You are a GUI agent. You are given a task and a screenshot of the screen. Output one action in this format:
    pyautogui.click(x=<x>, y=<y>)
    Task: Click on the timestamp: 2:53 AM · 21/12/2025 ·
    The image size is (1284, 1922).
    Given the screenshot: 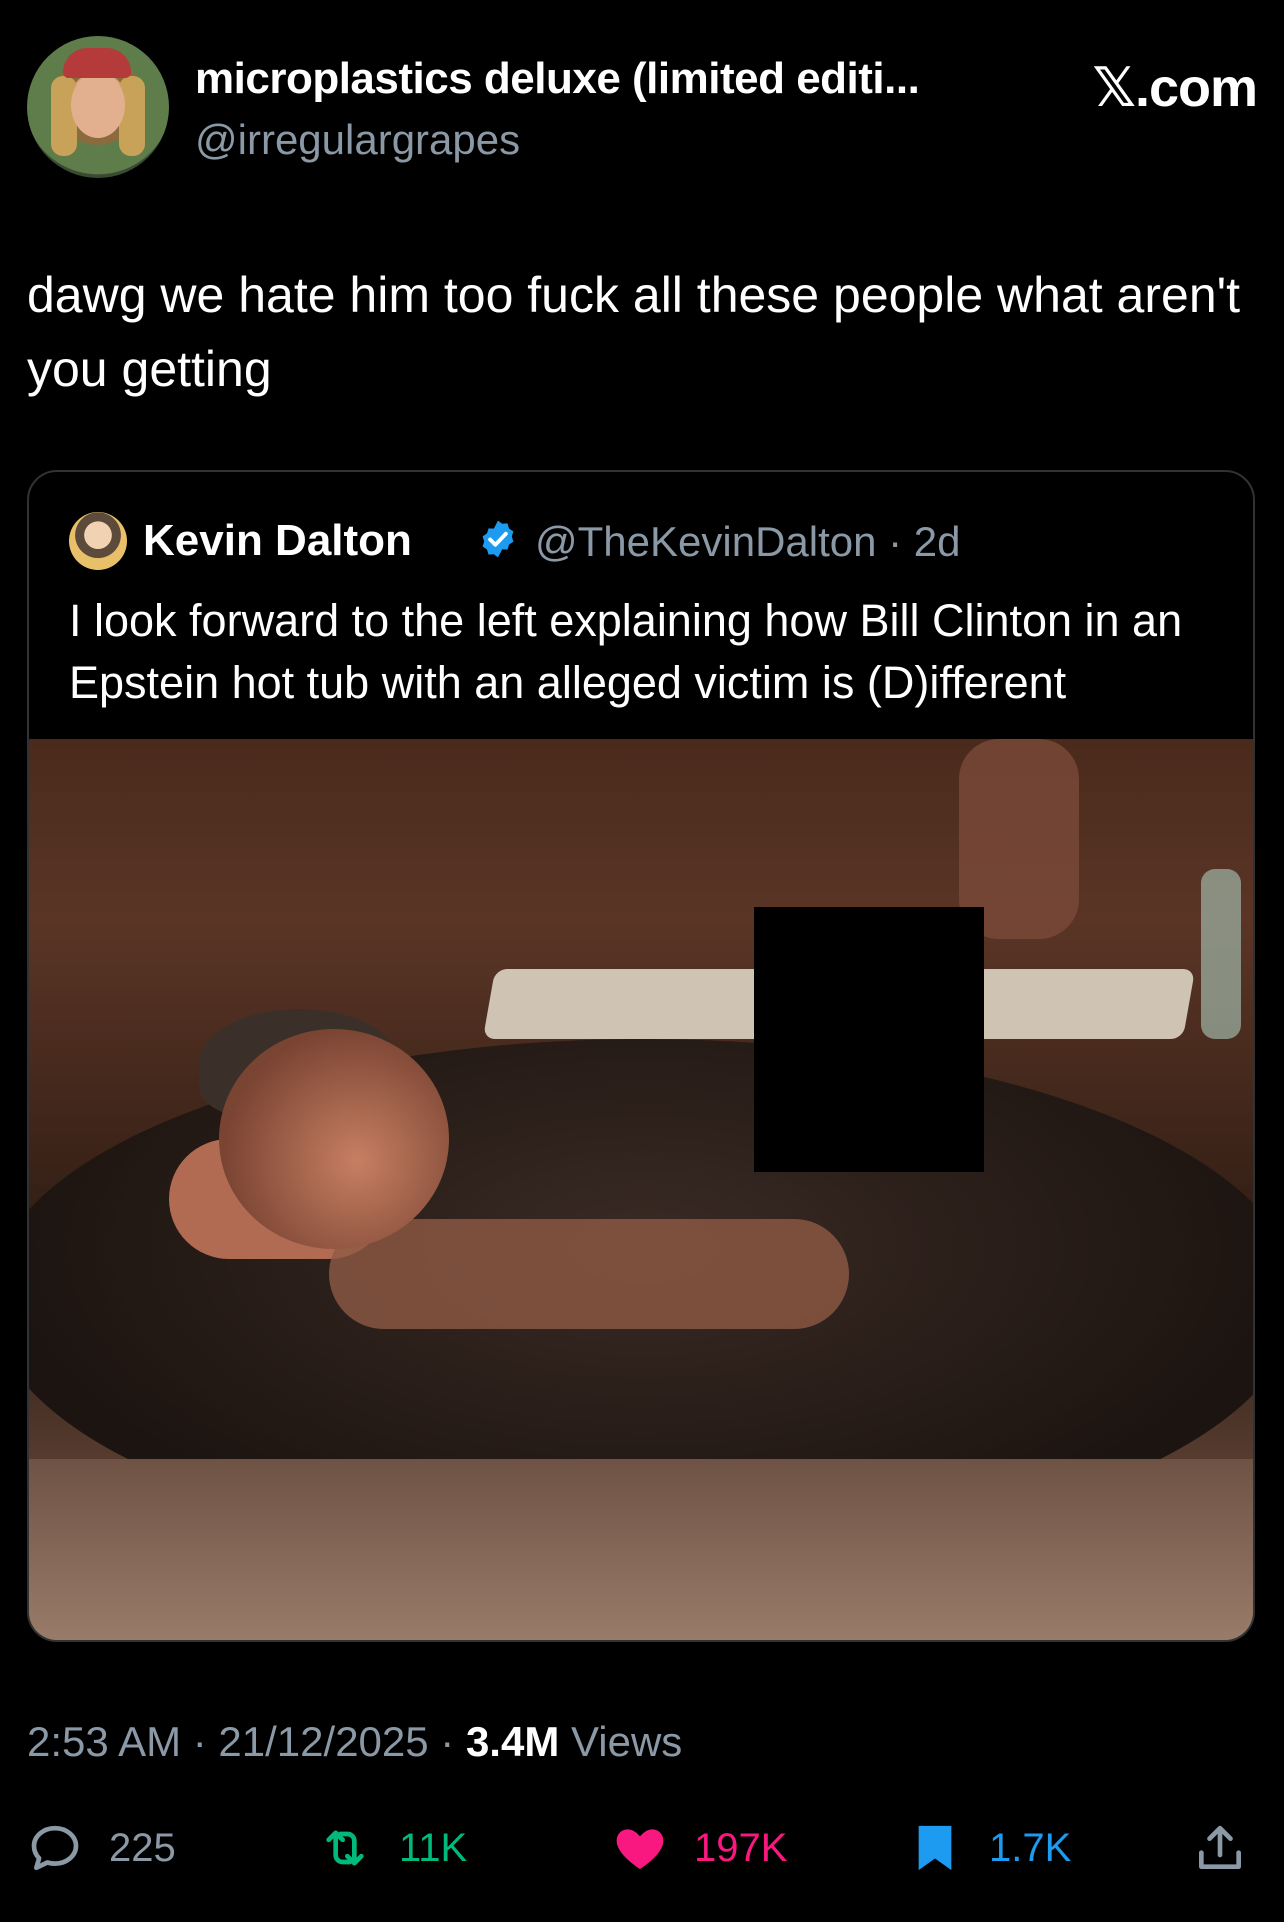 What is the action you would take?
    pyautogui.click(x=246, y=1741)
    